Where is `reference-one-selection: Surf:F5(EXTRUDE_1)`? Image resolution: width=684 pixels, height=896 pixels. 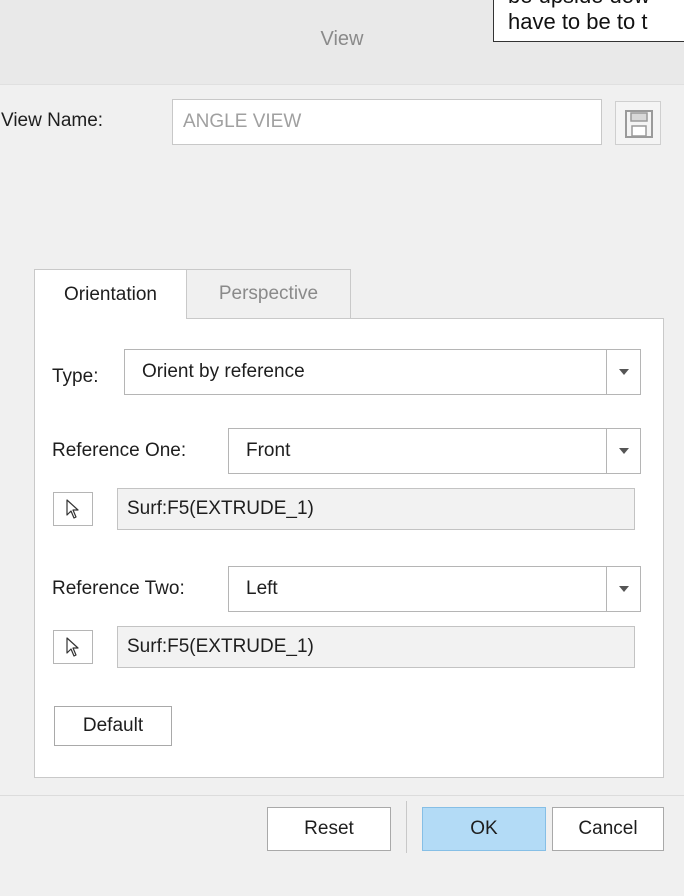 reference-one-selection: Surf:F5(EXTRUDE_1) is located at coordinates (376, 509).